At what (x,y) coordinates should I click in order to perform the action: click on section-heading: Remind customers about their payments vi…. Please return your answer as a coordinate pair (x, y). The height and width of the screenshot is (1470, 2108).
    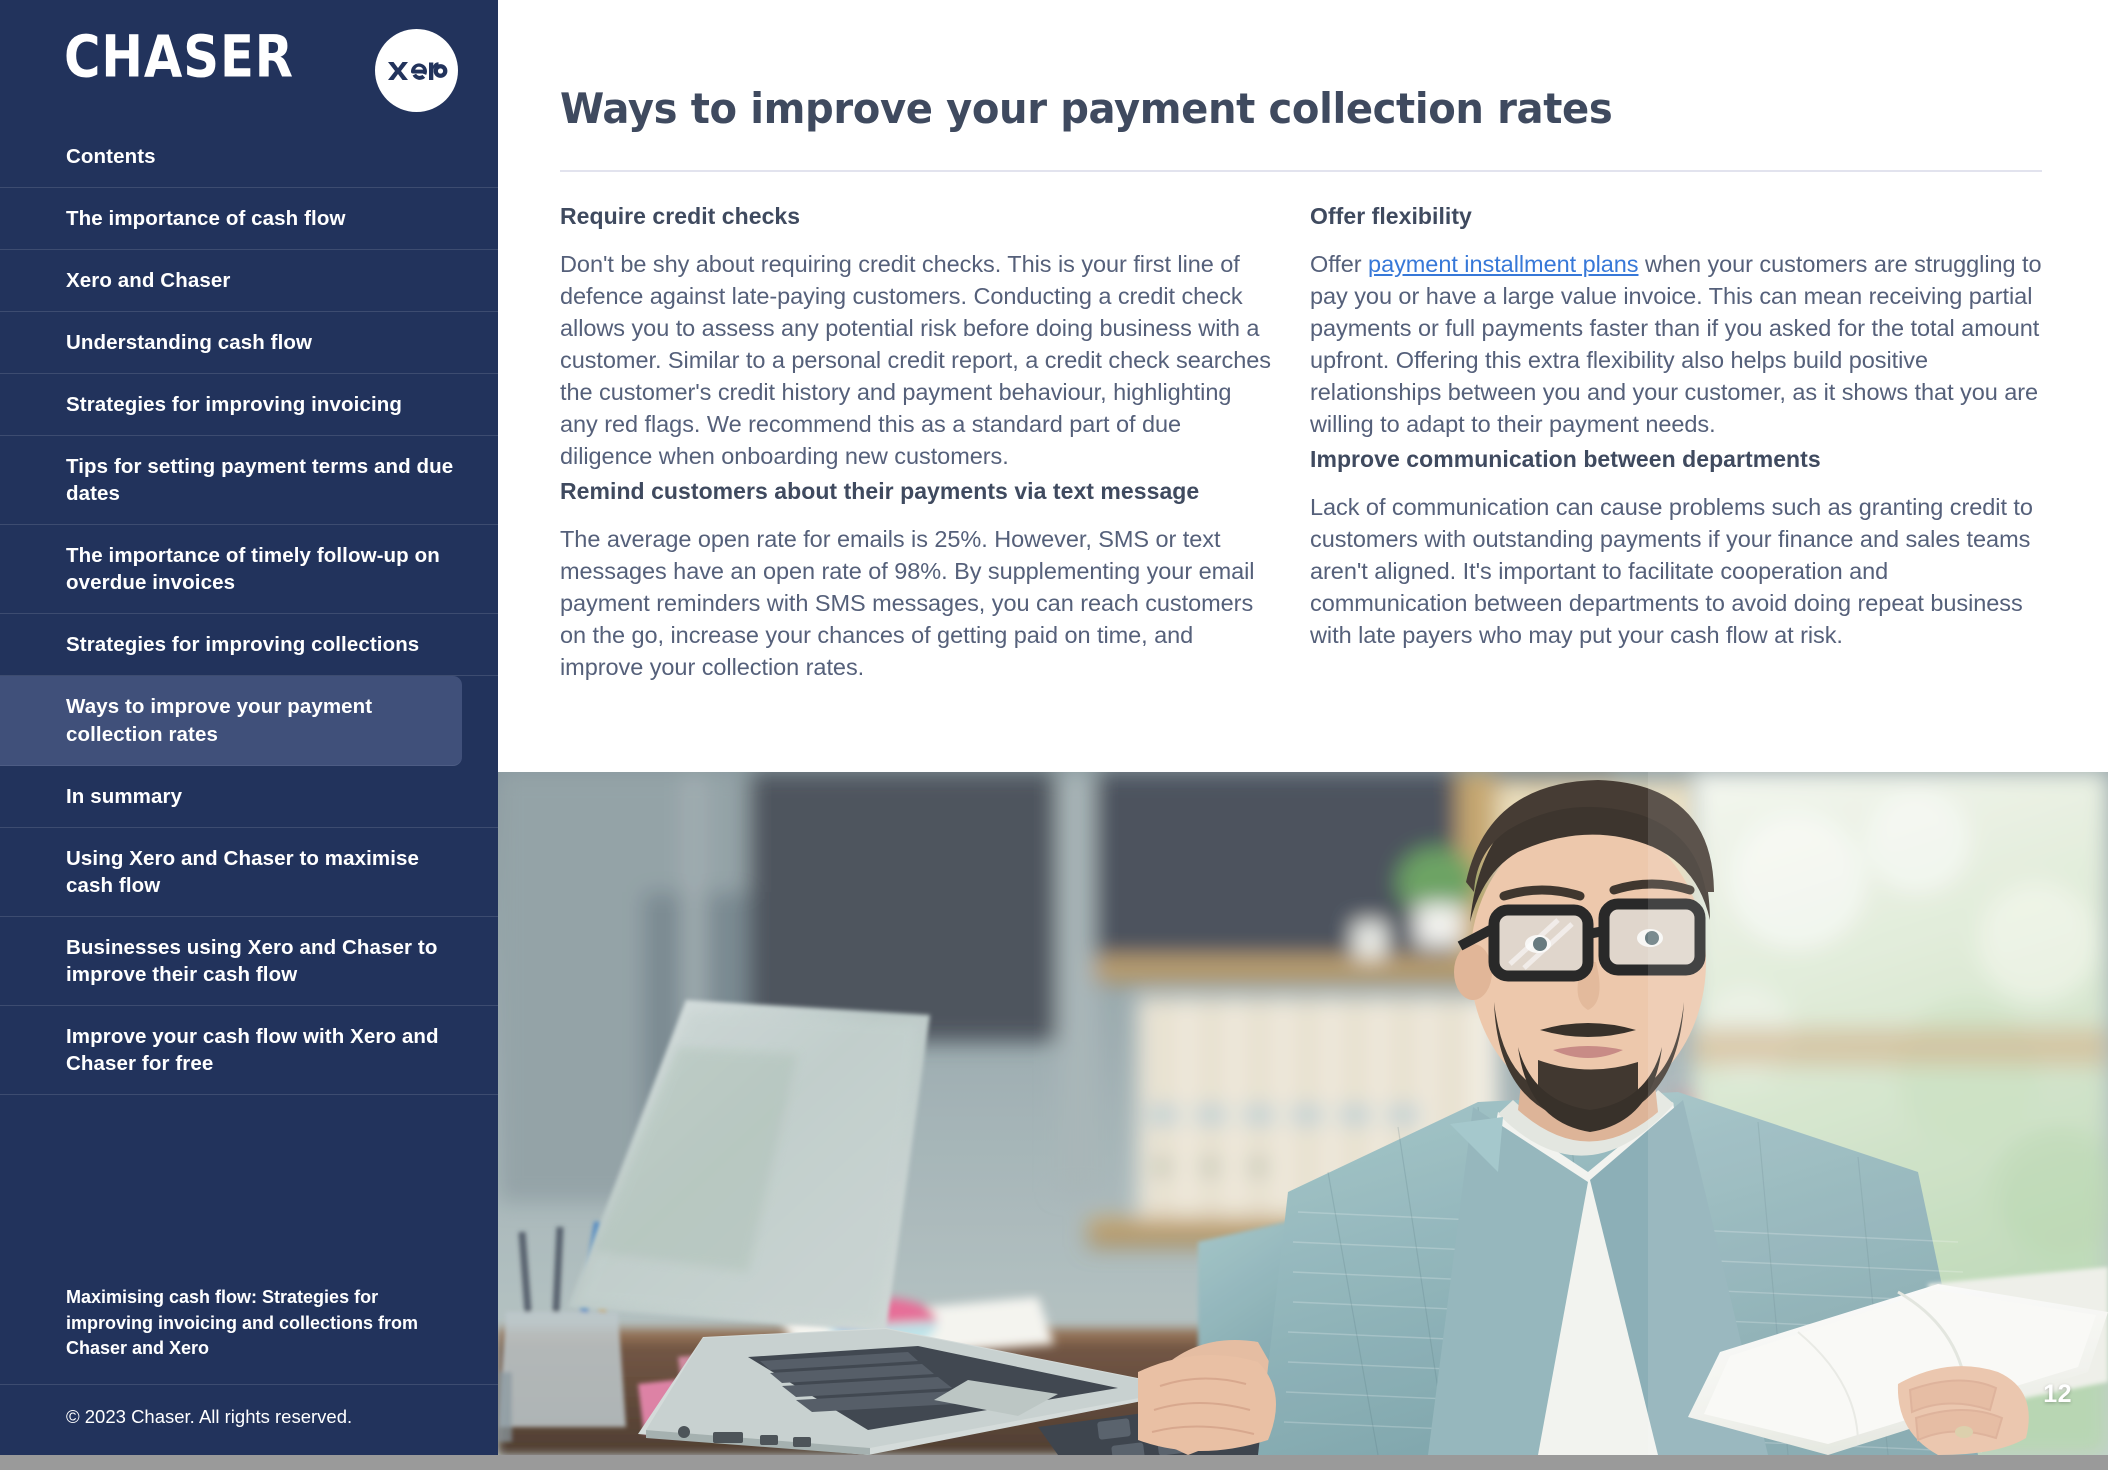
    Looking at the image, I should click on (880, 491).